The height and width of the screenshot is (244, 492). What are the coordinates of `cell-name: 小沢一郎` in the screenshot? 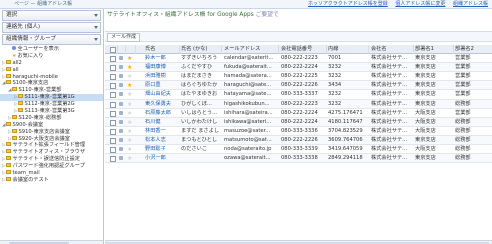 It's located at (162, 158).